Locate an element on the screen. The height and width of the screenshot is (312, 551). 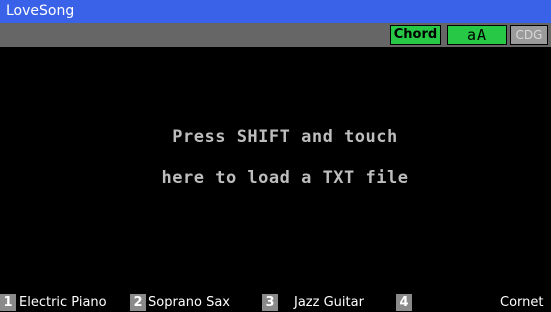
track-number-1: 1 is located at coordinates (8, 302).